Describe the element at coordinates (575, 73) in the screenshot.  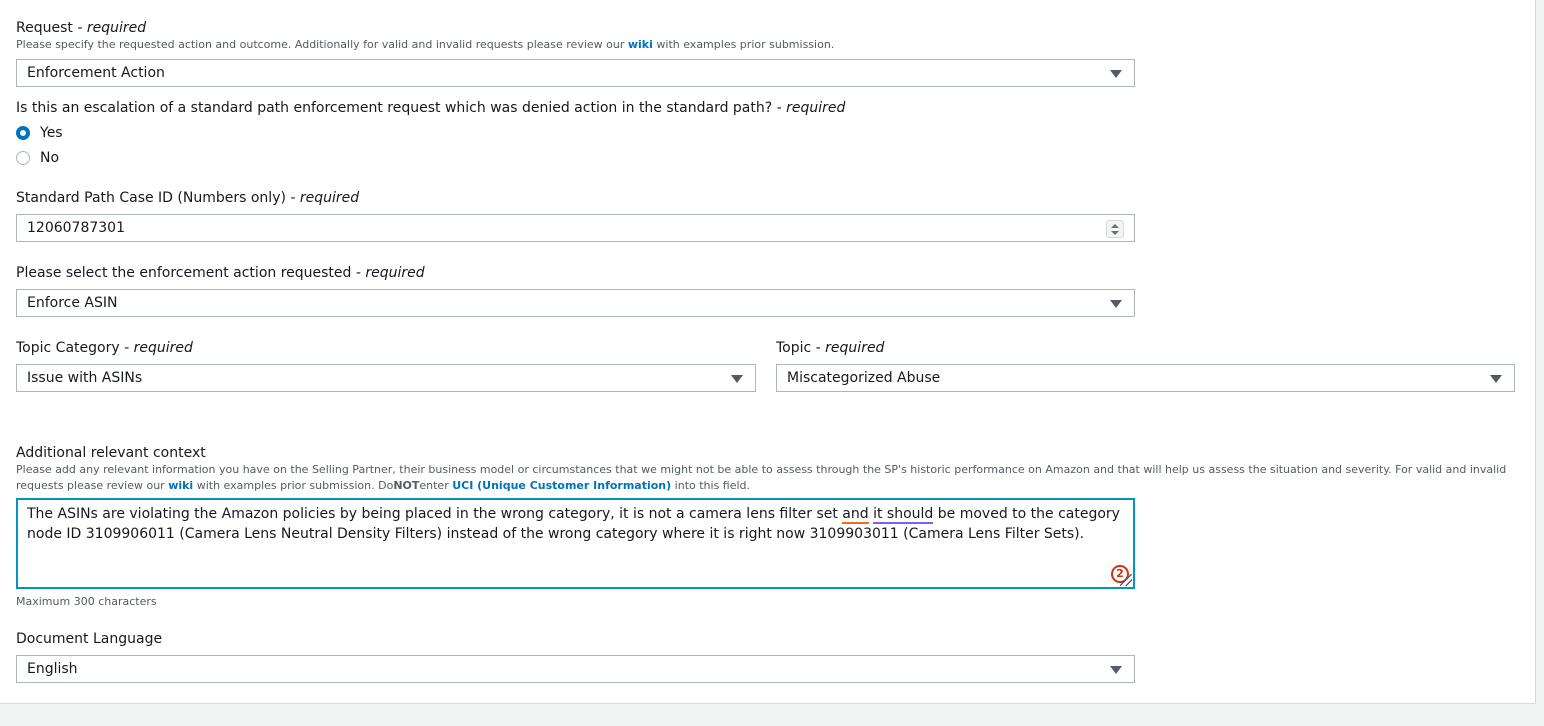
I see `request-select: Enforcement Action` at that location.